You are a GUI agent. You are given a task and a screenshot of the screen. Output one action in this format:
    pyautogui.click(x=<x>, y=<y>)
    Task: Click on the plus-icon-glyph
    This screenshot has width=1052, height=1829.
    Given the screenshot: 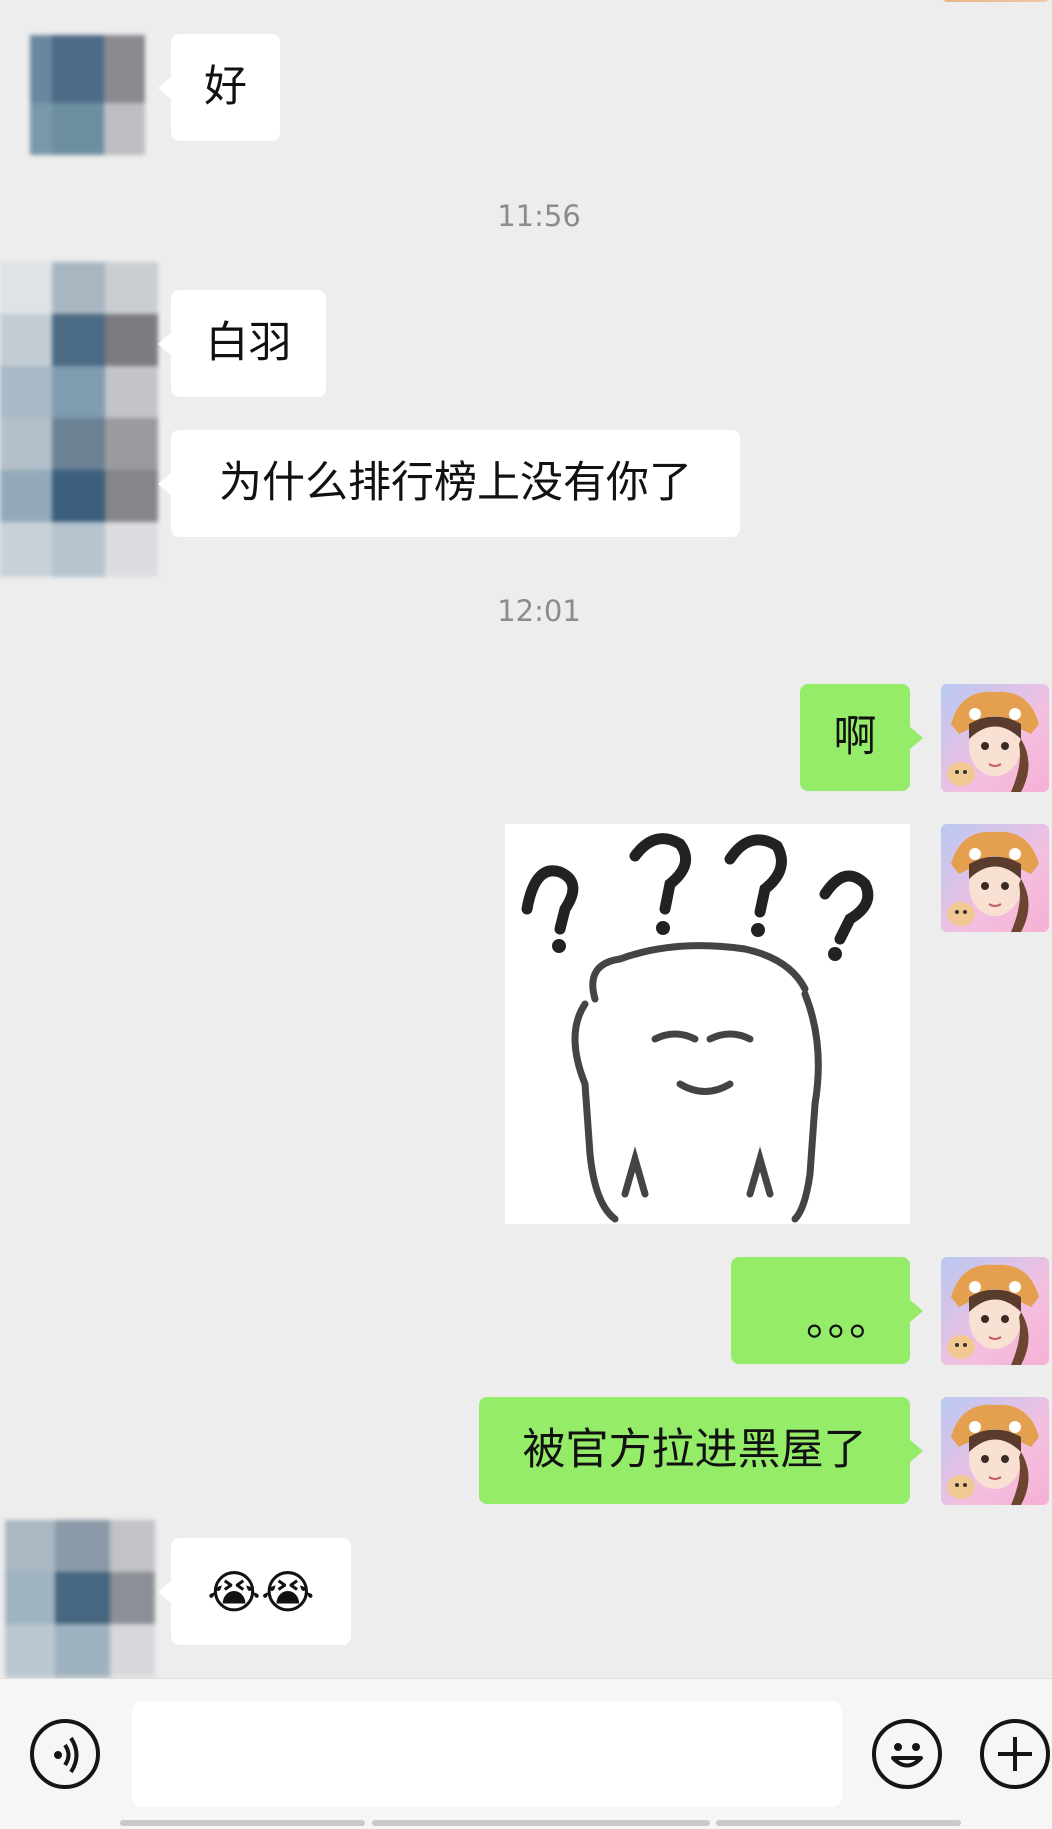 What is the action you would take?
    pyautogui.click(x=1015, y=1754)
    